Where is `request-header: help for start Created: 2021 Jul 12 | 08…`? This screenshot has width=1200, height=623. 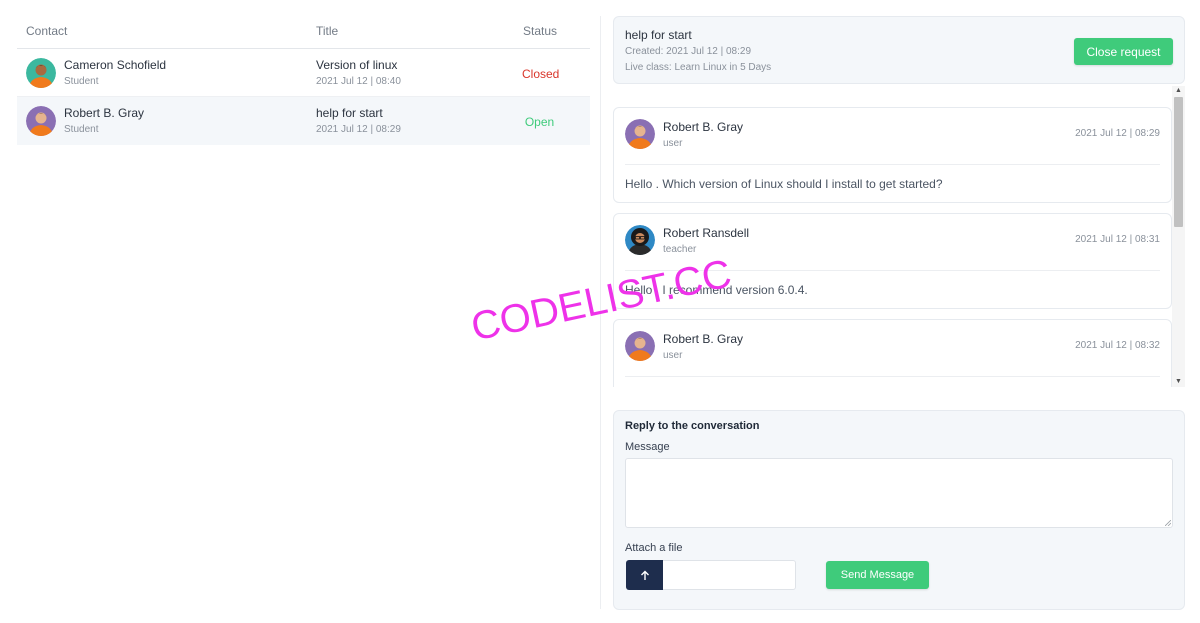
request-header: help for start Created: 2021 Jul 12 | 08… is located at coordinates (899, 50).